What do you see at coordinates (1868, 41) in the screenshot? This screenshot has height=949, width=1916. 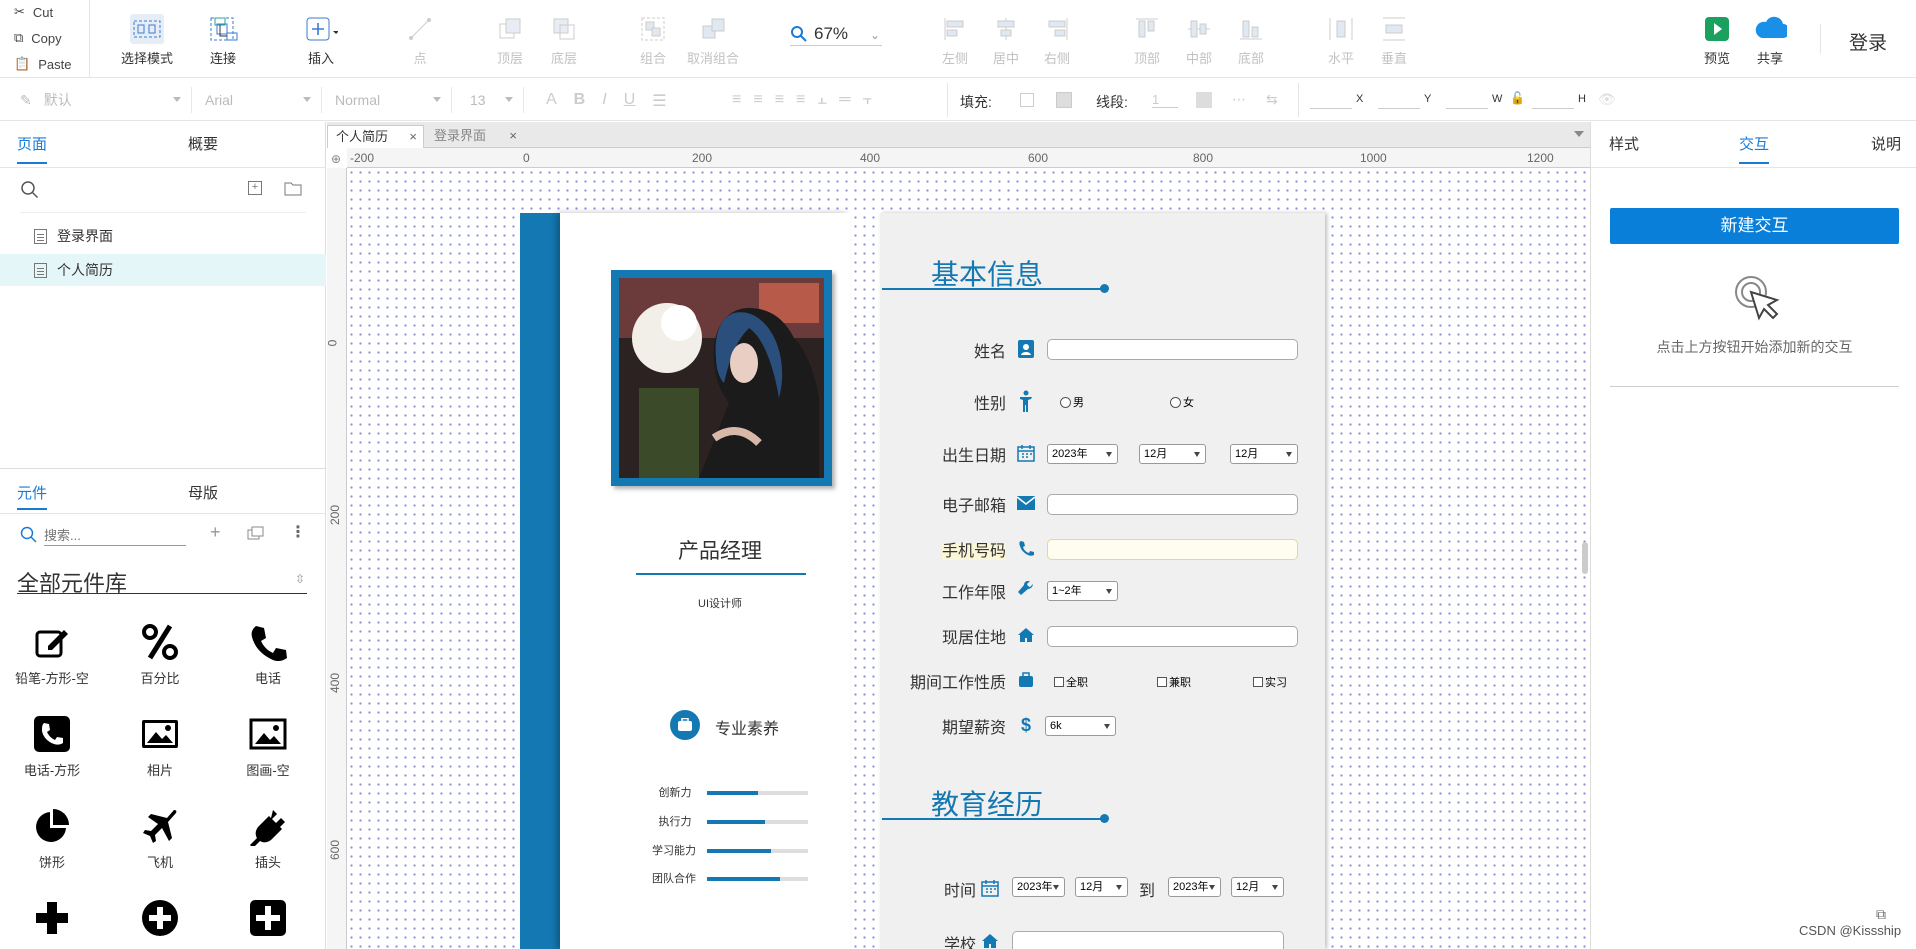 I see `login-link: 登录` at bounding box center [1868, 41].